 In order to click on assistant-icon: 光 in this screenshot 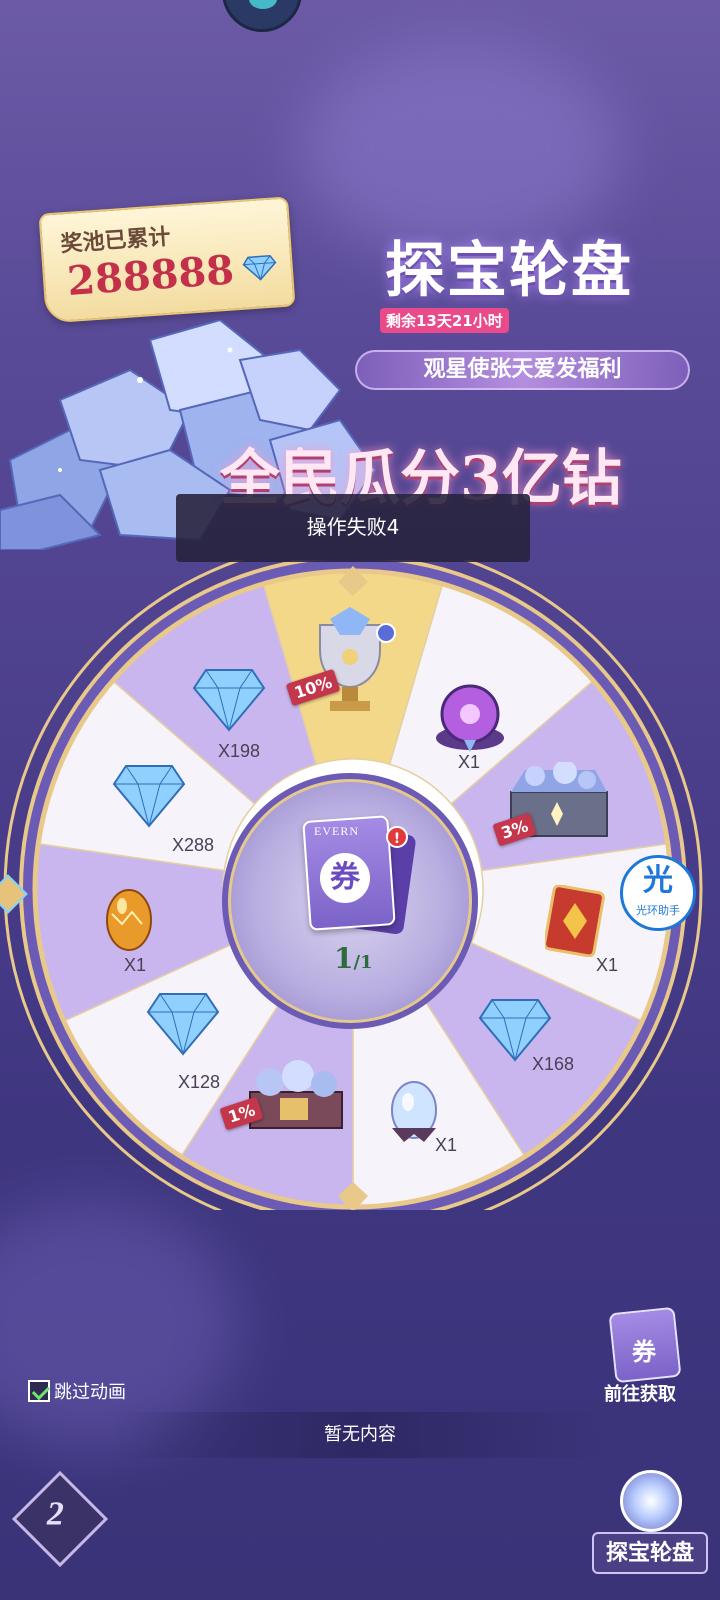, I will do `click(658, 880)`.